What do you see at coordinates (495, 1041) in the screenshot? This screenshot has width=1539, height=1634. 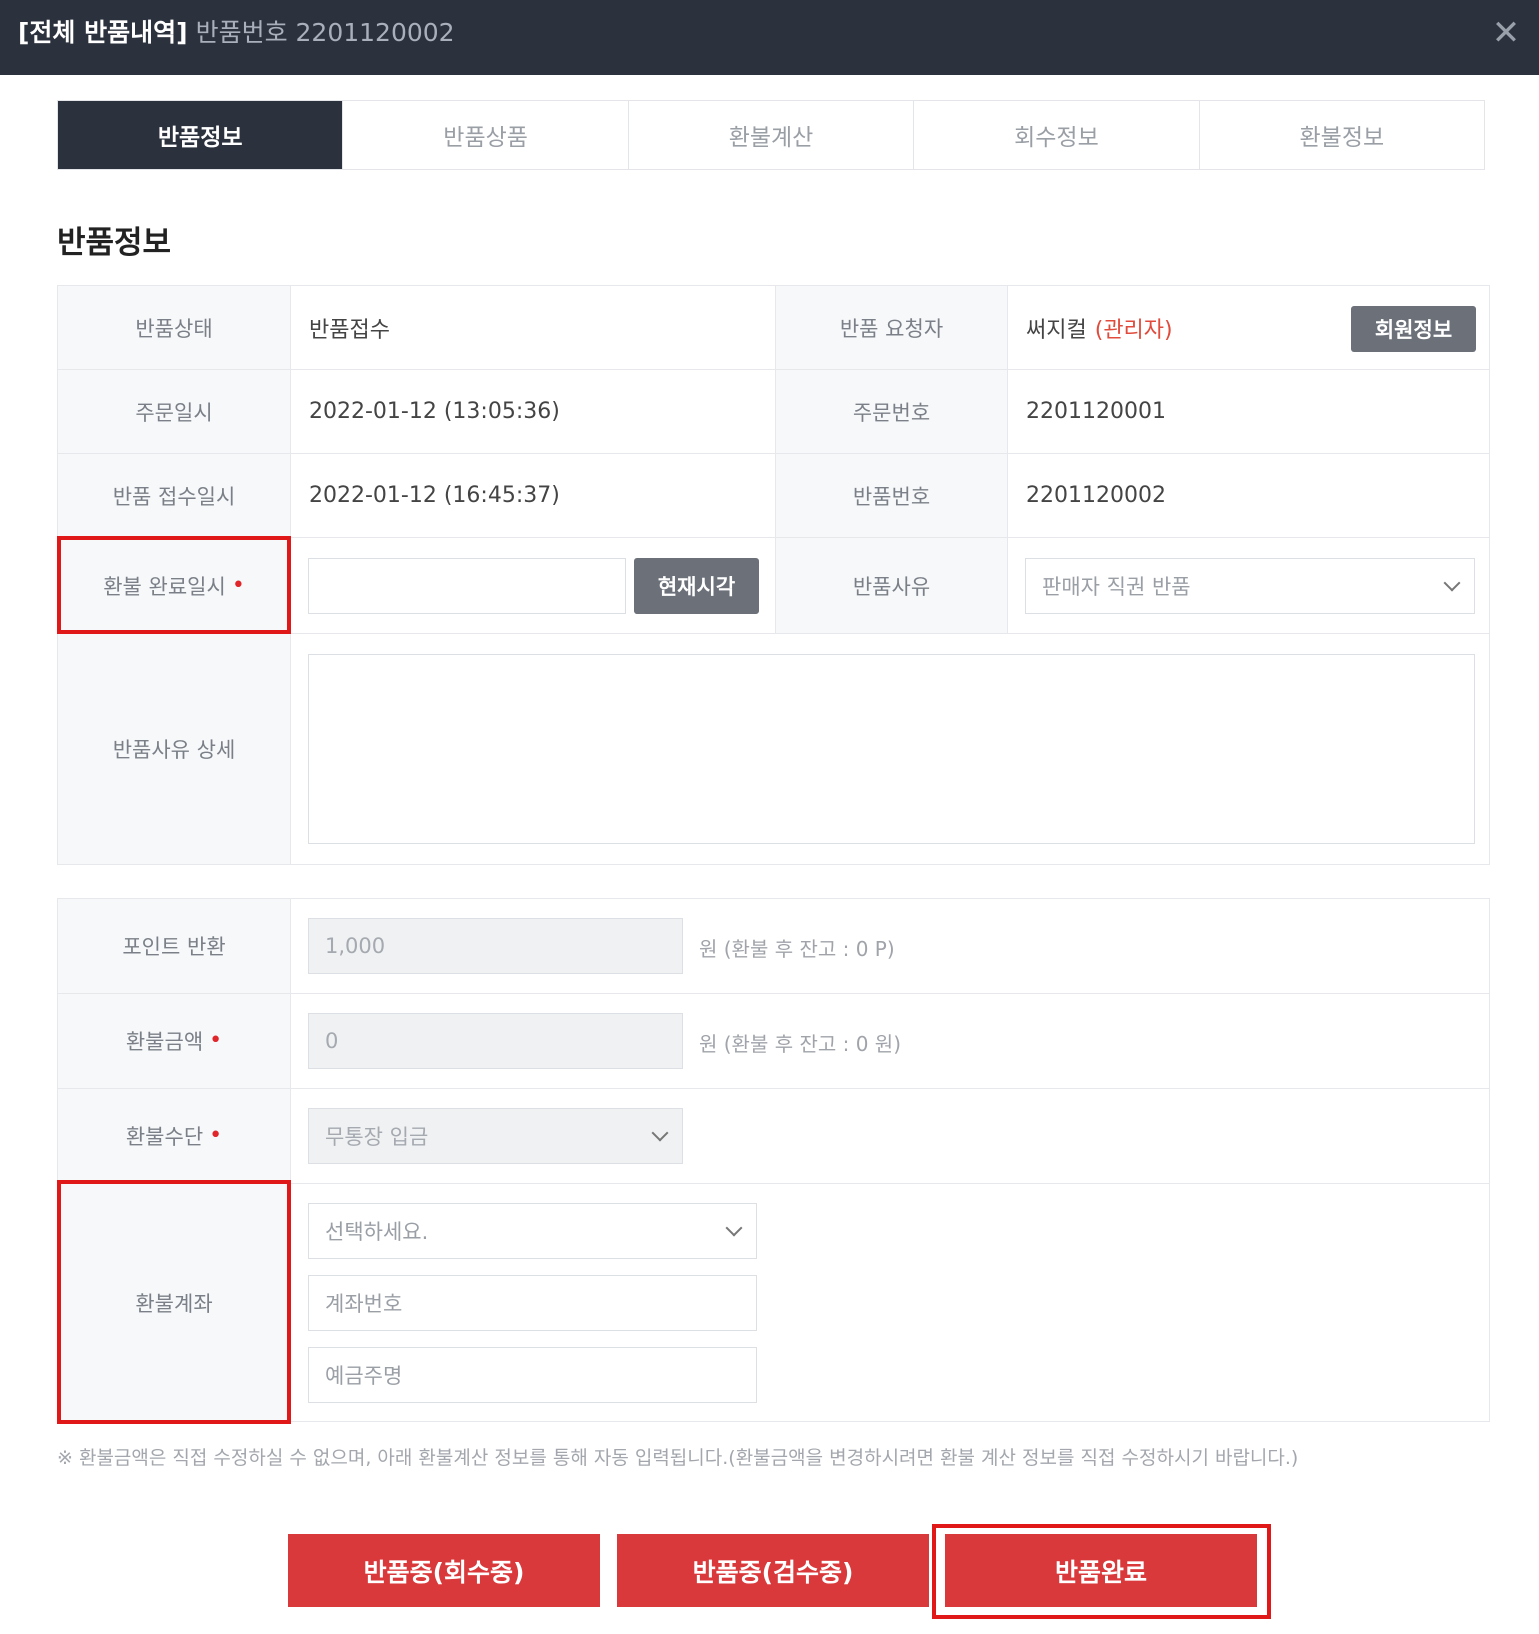 I see `refund-amount-input: 0` at bounding box center [495, 1041].